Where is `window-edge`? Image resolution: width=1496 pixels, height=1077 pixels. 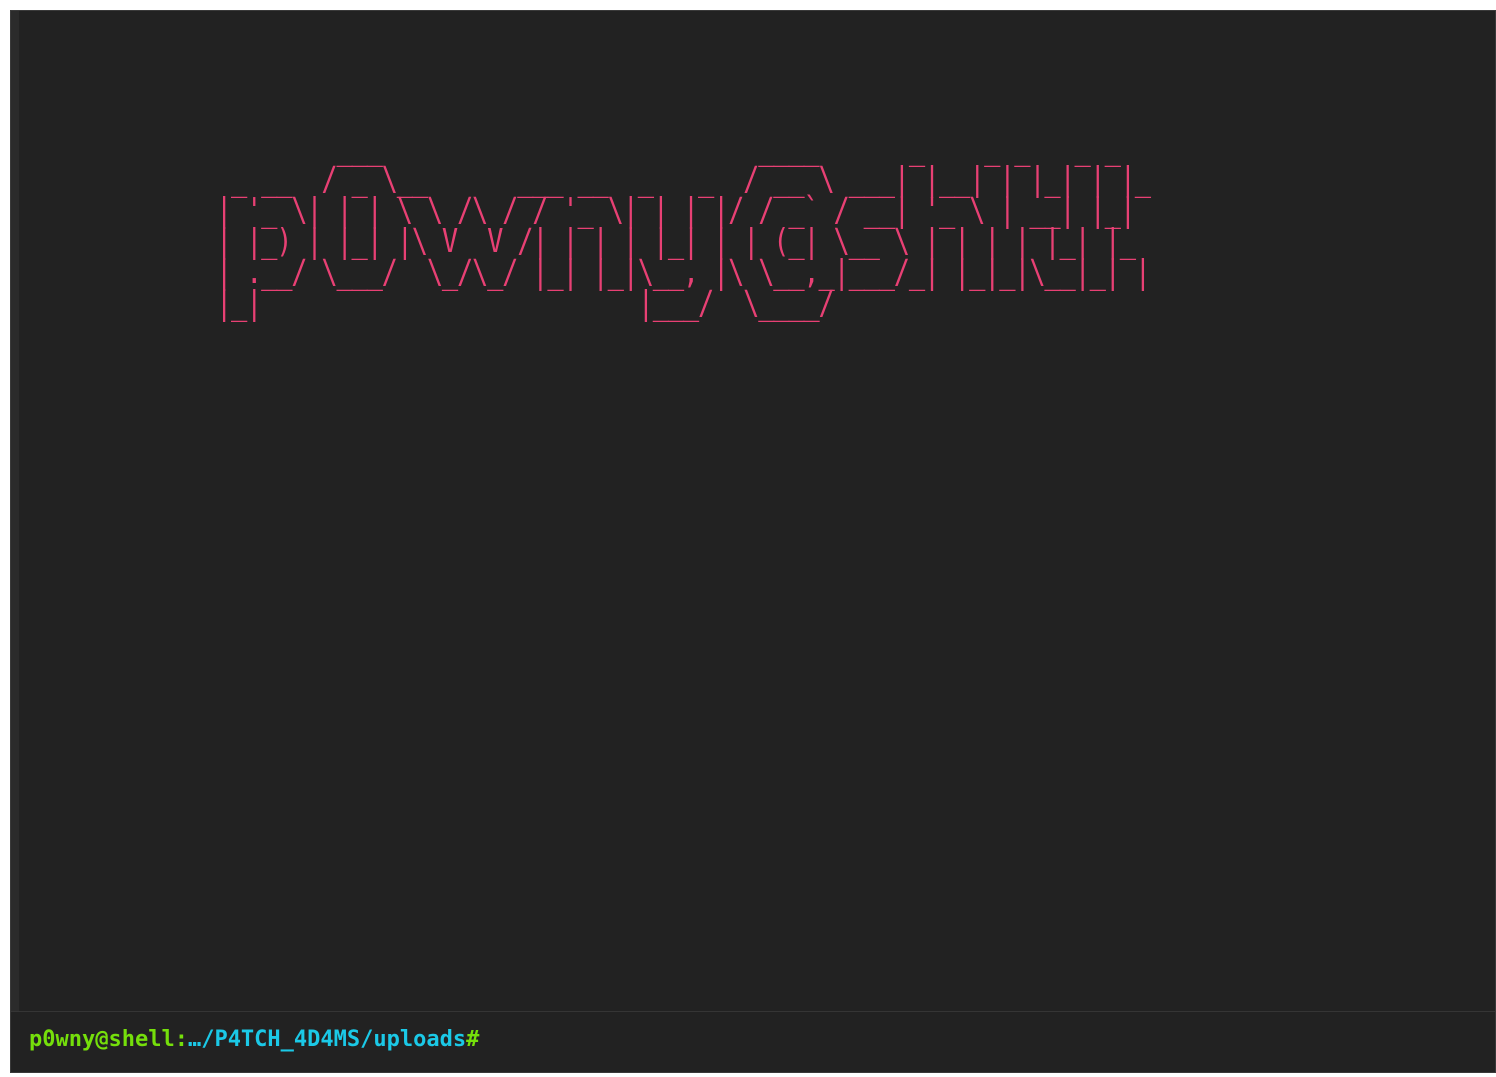
window-edge is located at coordinates (15, 541).